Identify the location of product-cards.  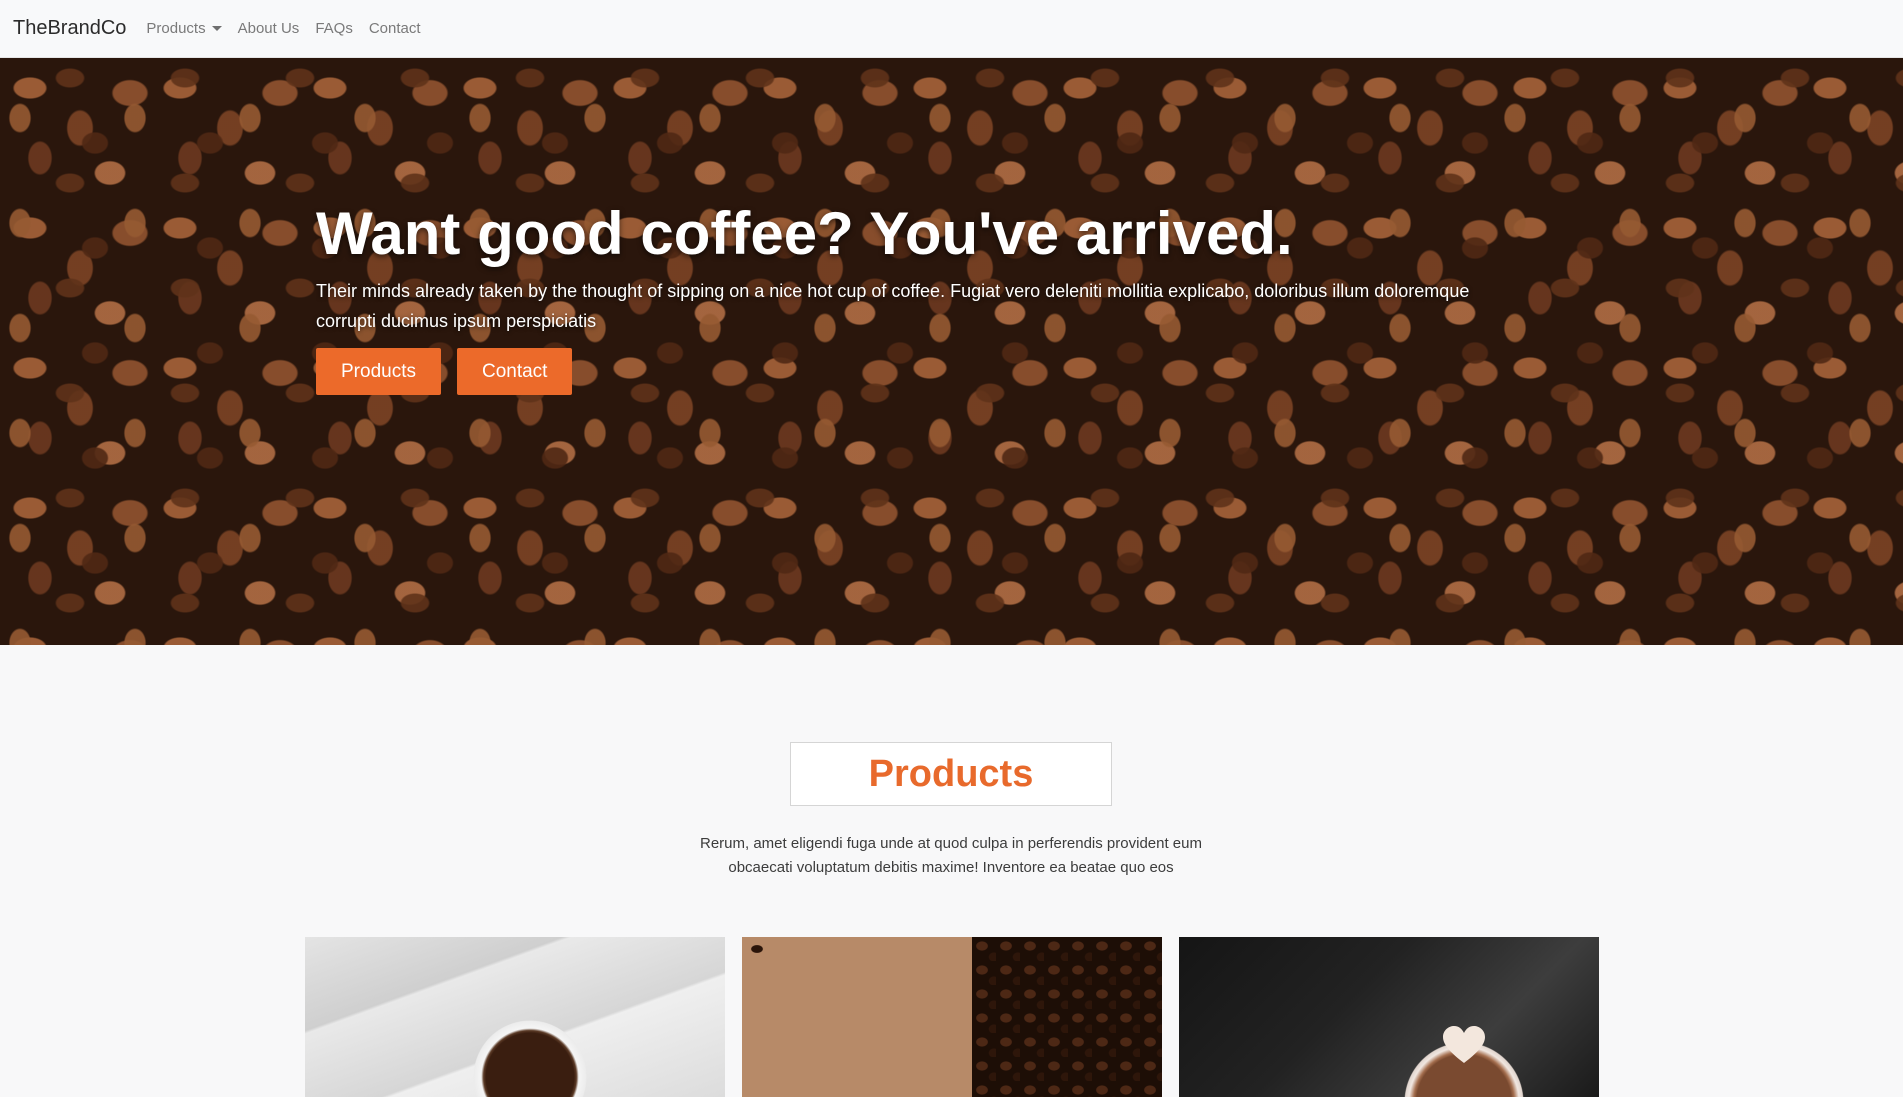
(952, 1017).